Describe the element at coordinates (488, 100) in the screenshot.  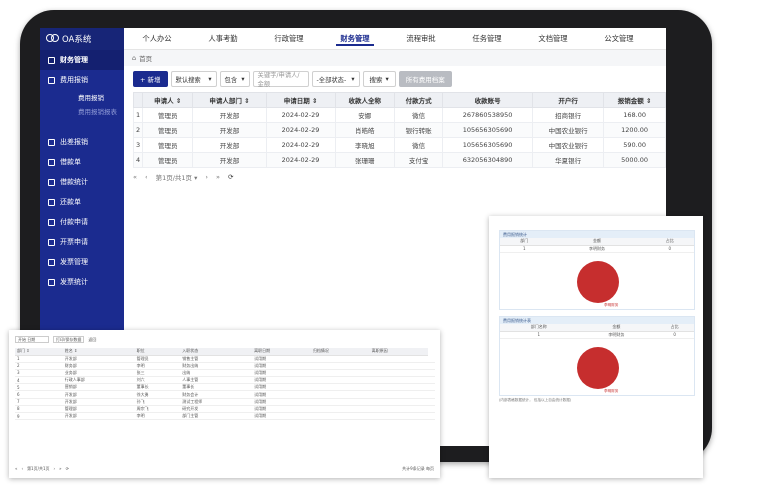
I see `col-header: 收款账号` at that location.